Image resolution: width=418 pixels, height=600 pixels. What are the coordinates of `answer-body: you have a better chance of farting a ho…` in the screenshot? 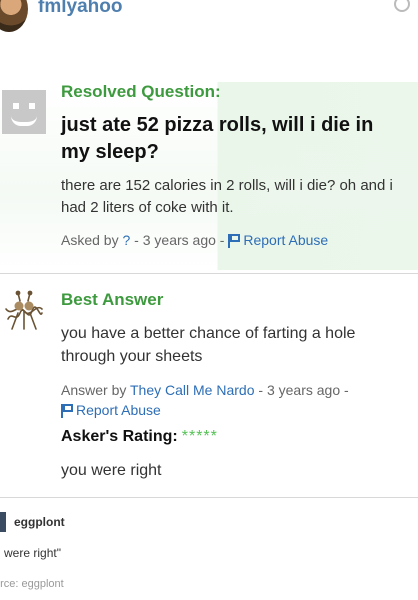 It's located at (208, 345).